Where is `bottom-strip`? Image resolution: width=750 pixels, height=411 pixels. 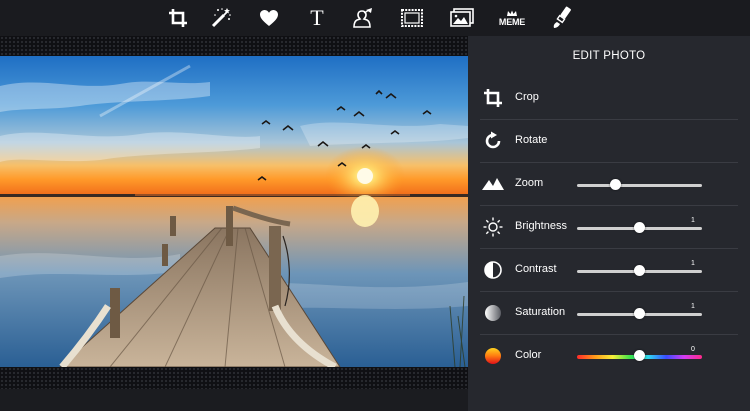
bottom-strip is located at coordinates (234, 400).